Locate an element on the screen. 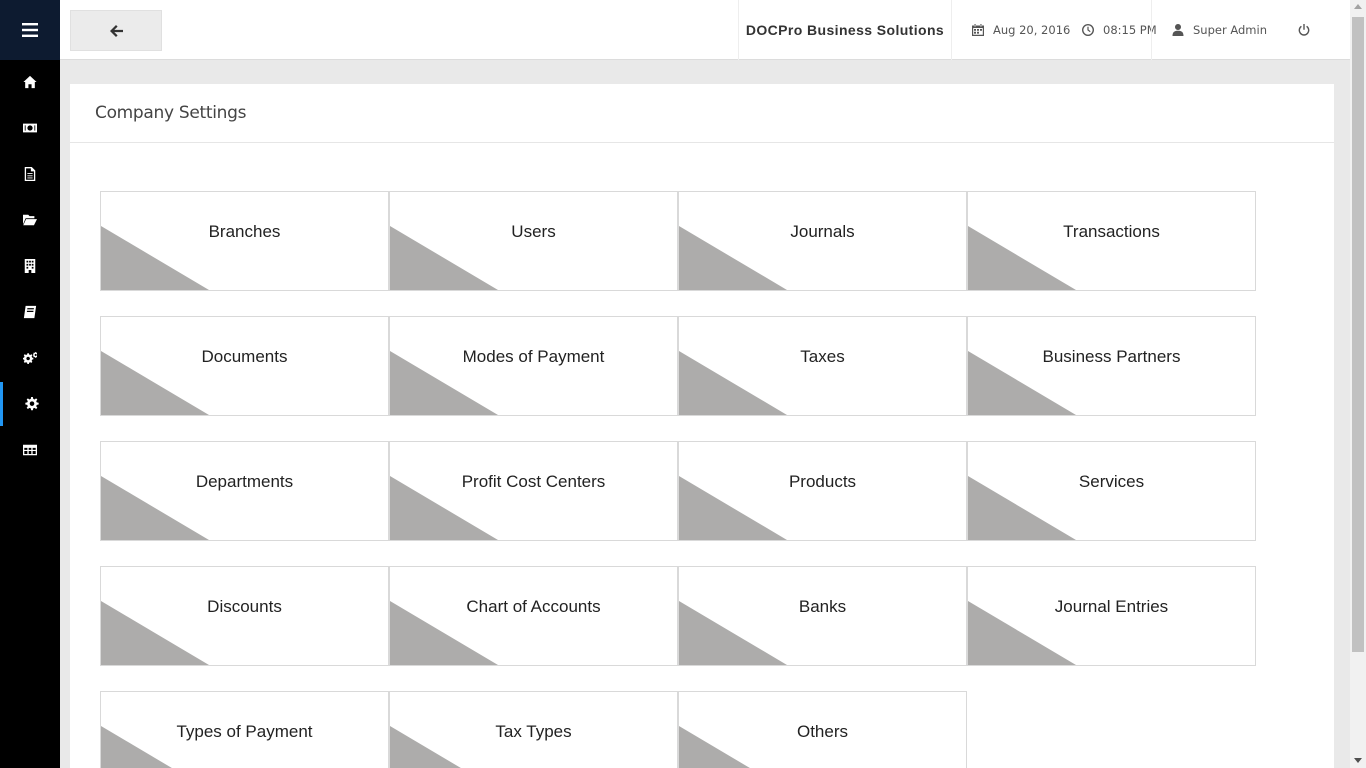  tile-label: Users is located at coordinates (533, 231).